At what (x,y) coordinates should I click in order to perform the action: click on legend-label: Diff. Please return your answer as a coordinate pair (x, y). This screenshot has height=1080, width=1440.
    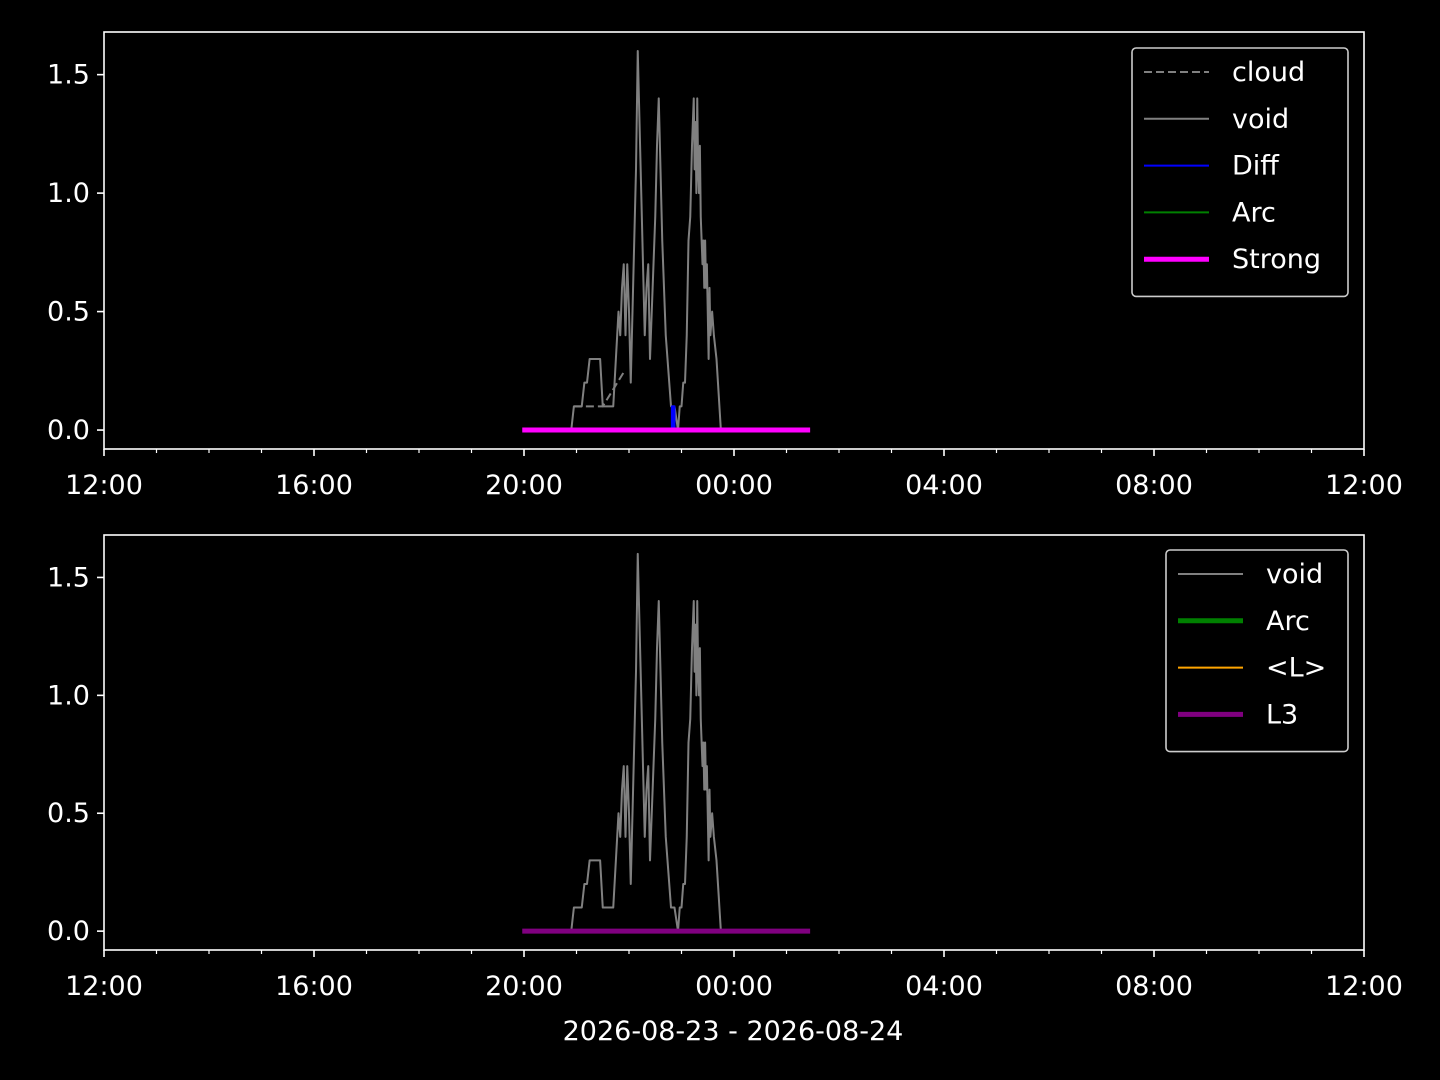
    Looking at the image, I should click on (1256, 166).